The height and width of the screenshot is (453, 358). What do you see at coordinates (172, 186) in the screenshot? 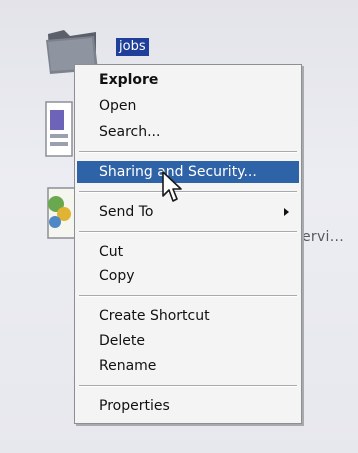
I see `mouse-pointer-icon` at bounding box center [172, 186].